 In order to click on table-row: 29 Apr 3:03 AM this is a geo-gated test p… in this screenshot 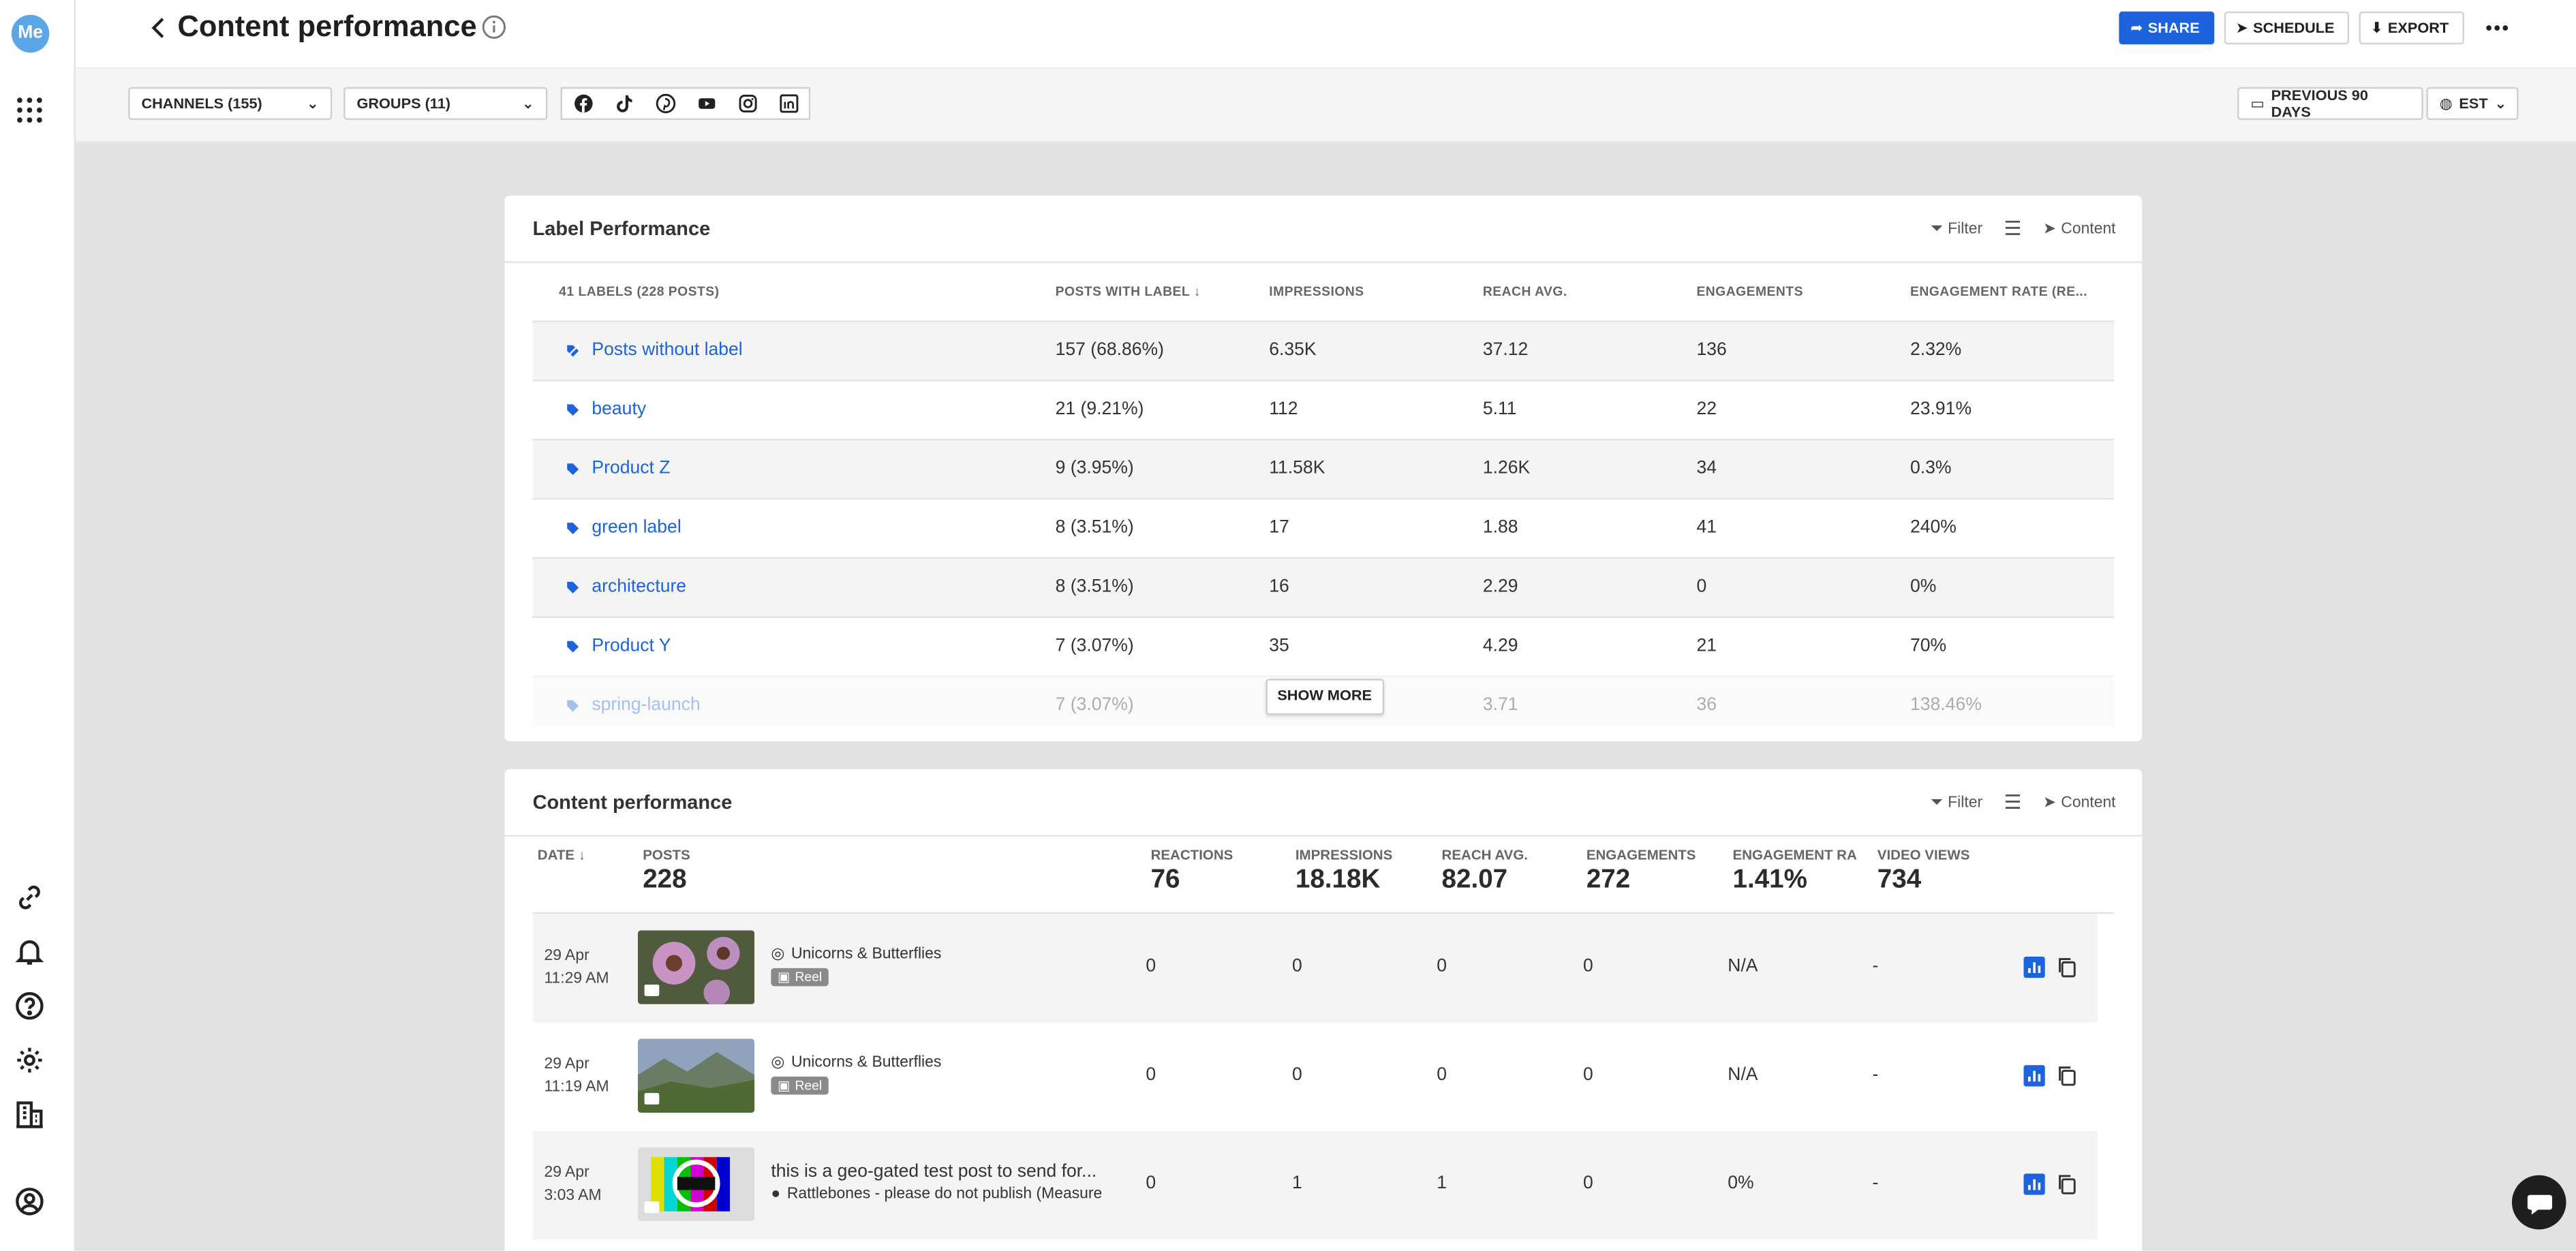, I will do `click(1315, 1184)`.